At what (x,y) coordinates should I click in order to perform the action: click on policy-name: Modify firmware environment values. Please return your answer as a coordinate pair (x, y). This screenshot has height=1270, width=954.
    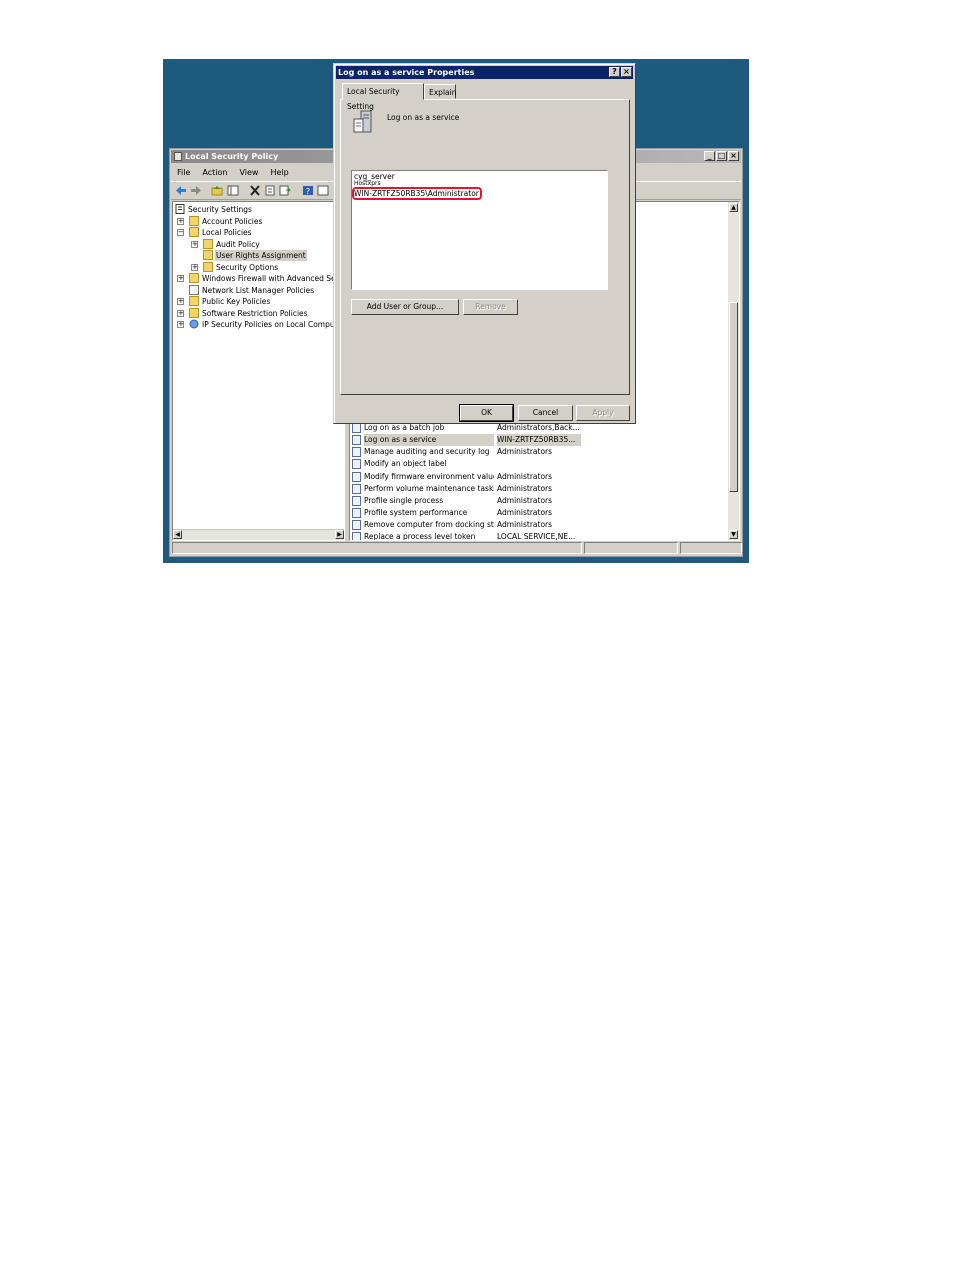
    Looking at the image, I should click on (429, 476).